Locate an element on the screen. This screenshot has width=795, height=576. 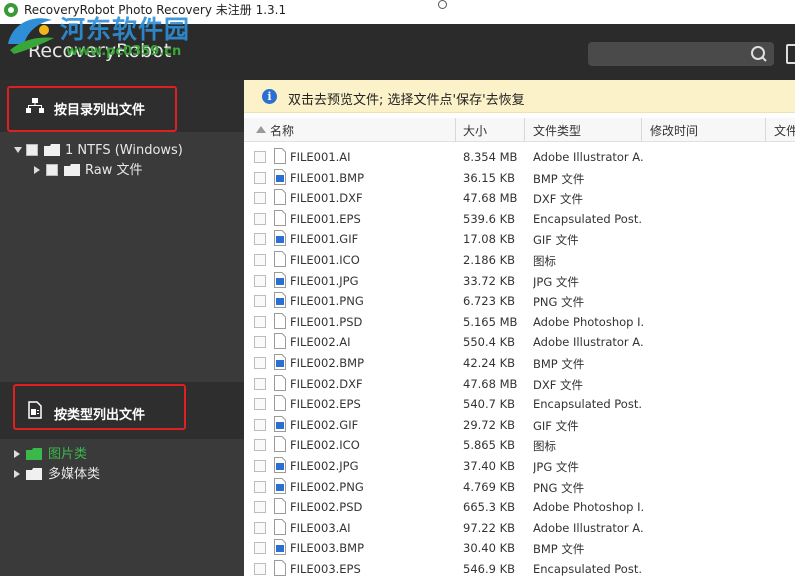
search-box is located at coordinates (681, 54).